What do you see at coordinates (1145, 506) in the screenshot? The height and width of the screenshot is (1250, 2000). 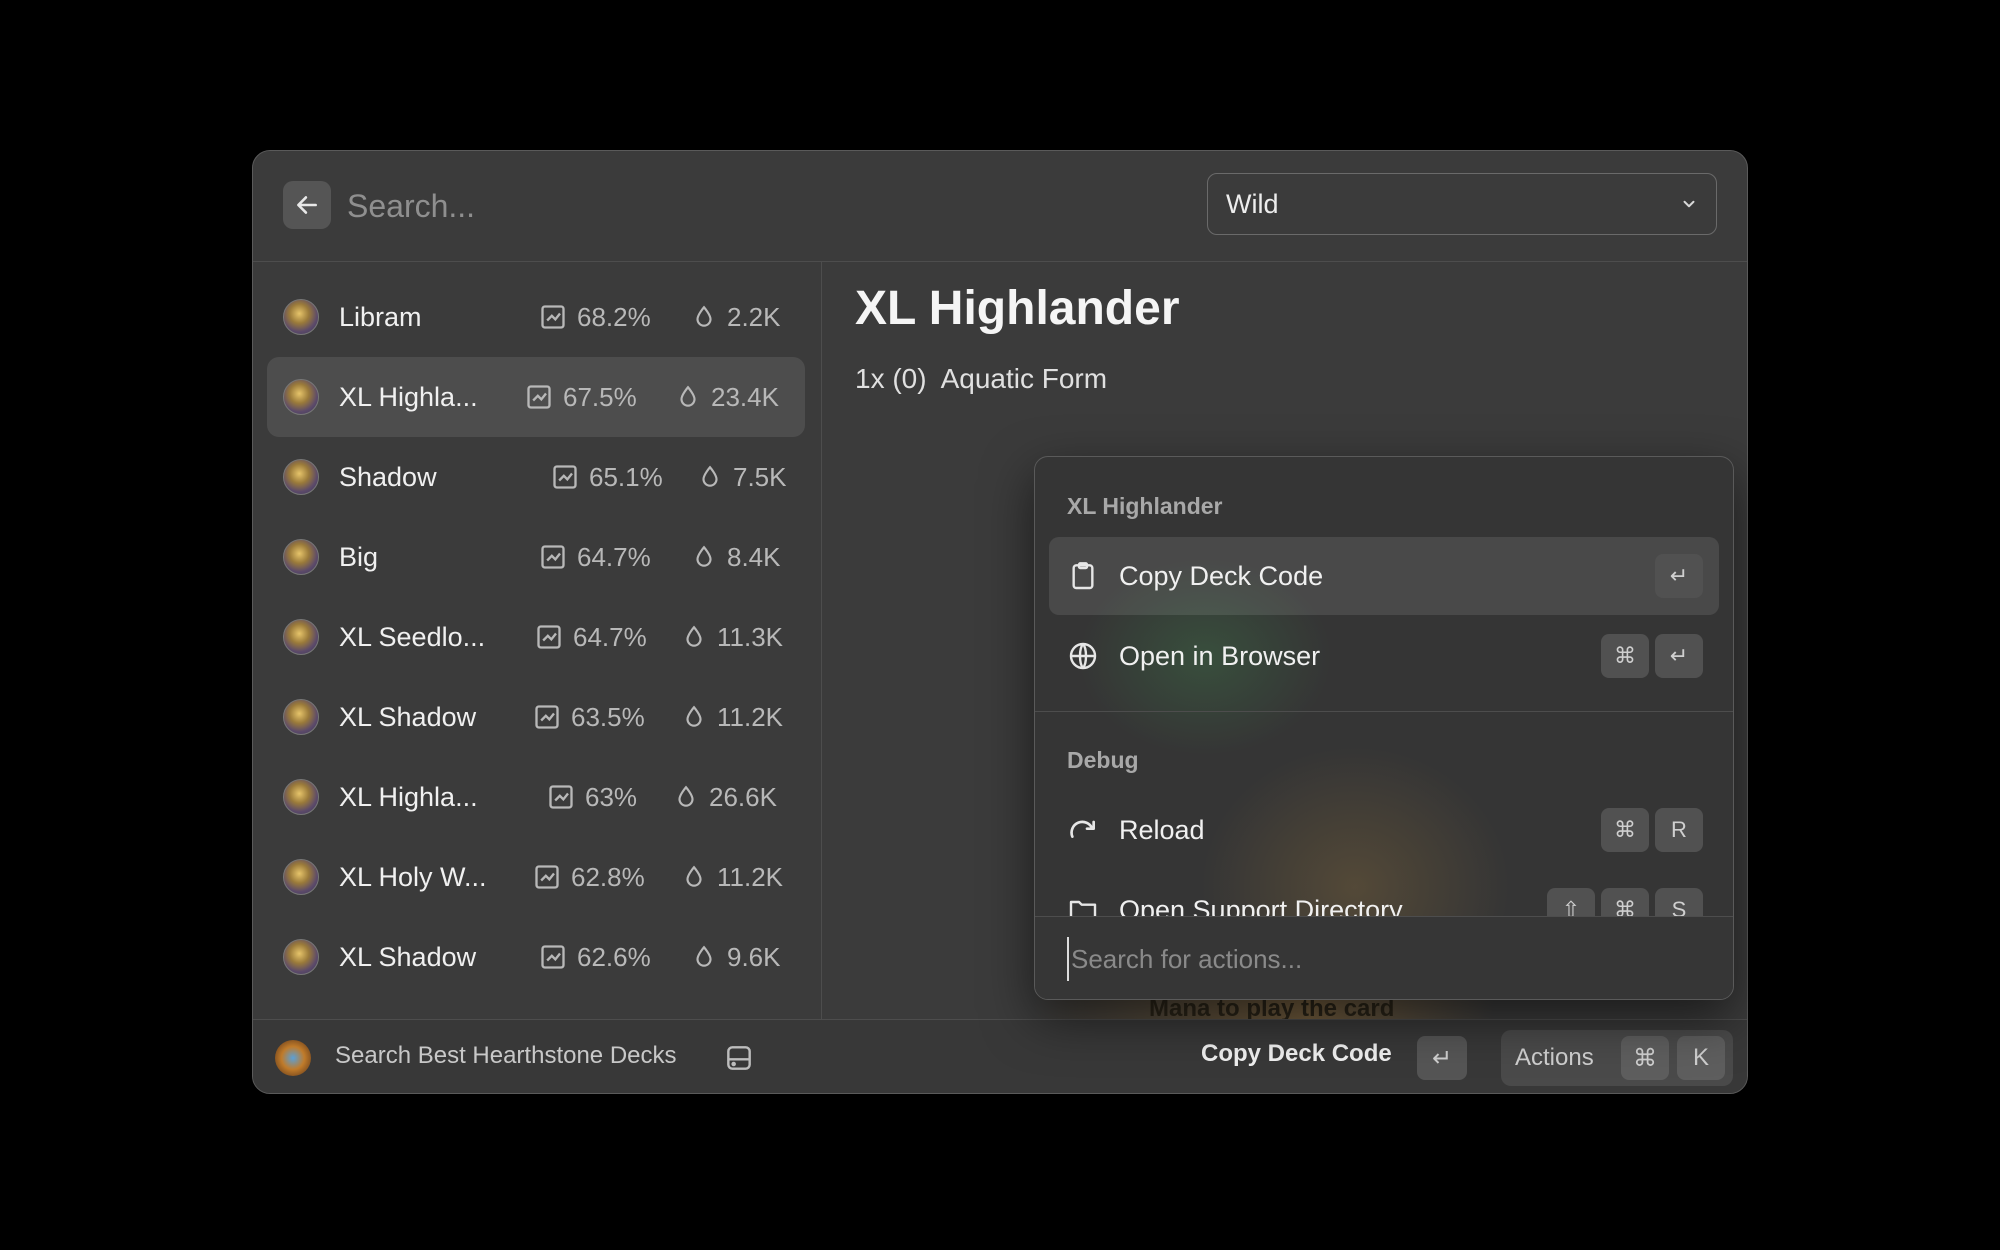 I see `section-title: XL Highlander` at bounding box center [1145, 506].